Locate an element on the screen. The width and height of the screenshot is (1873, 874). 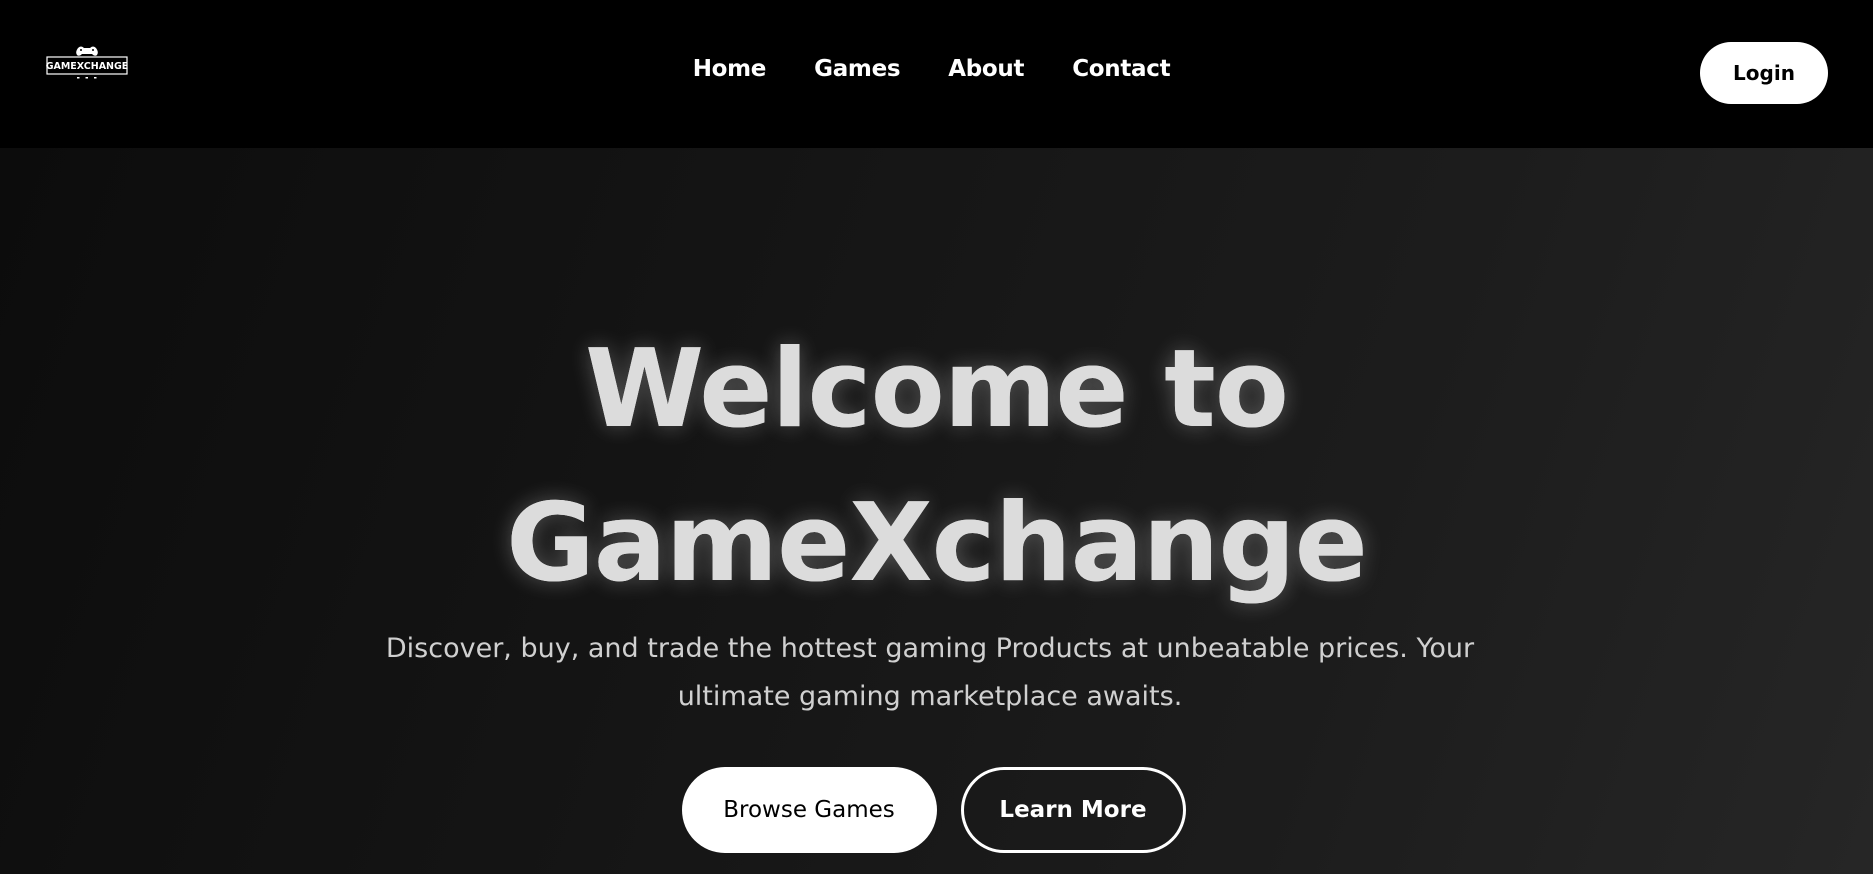
nav-link-contact: Contact is located at coordinates (1121, 69).